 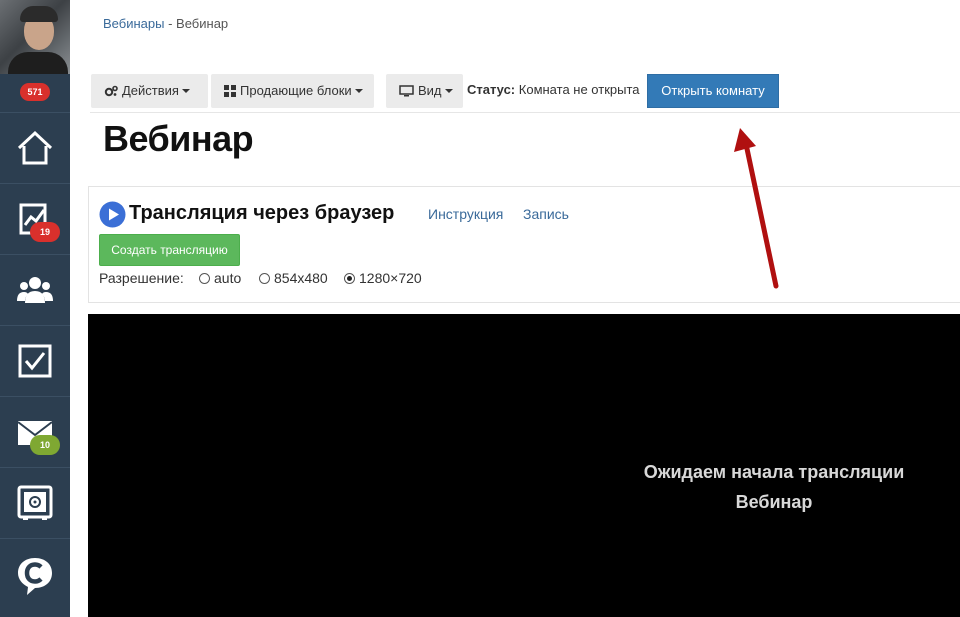 I want to click on selling-blocks-dropdown: Продающие блоки, so click(x=292, y=91).